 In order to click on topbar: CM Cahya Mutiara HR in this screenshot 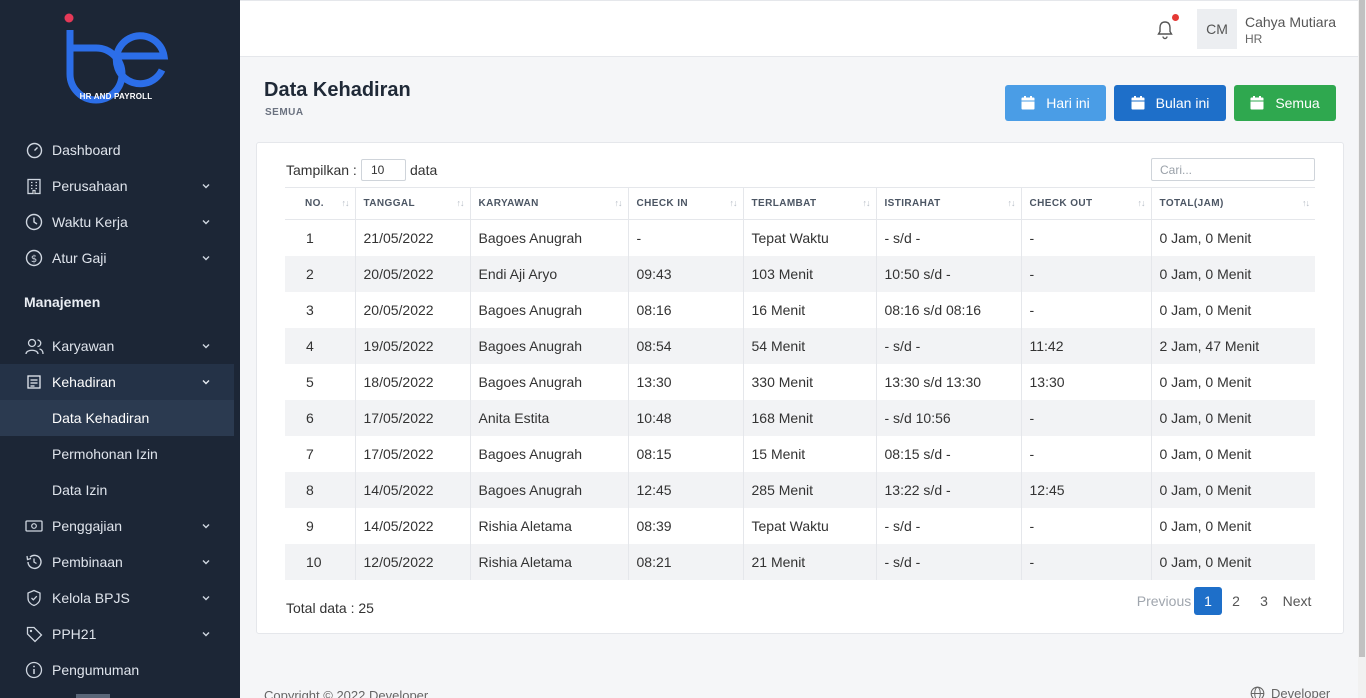, I will do `click(799, 28)`.